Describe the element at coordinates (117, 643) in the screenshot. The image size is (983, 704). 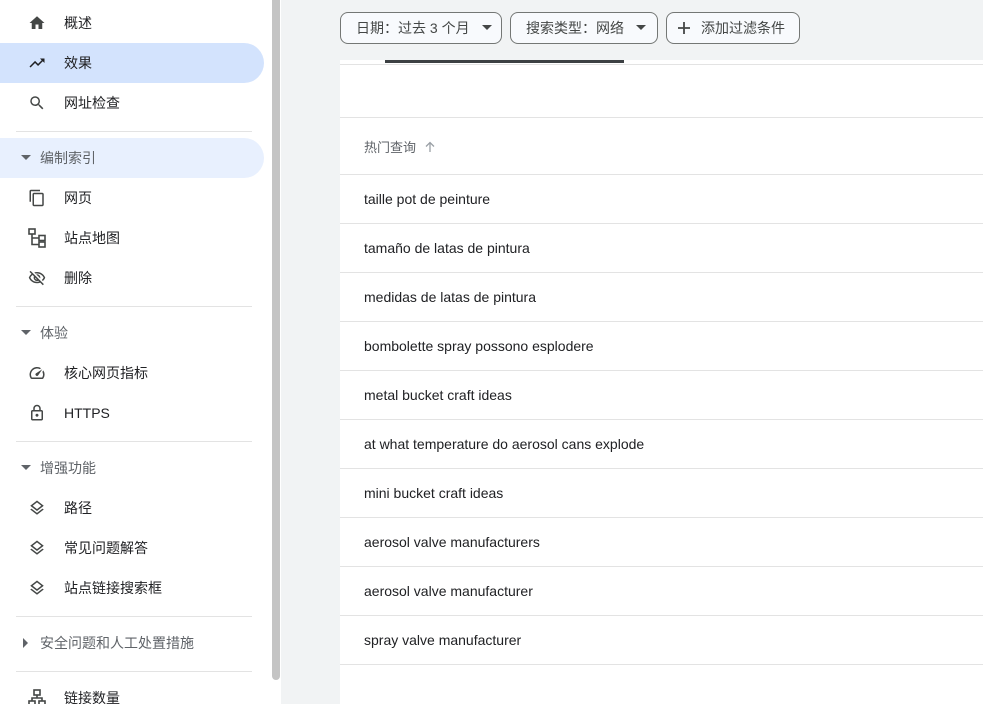
I see `section-title: 安全问题和人工处置措施` at that location.